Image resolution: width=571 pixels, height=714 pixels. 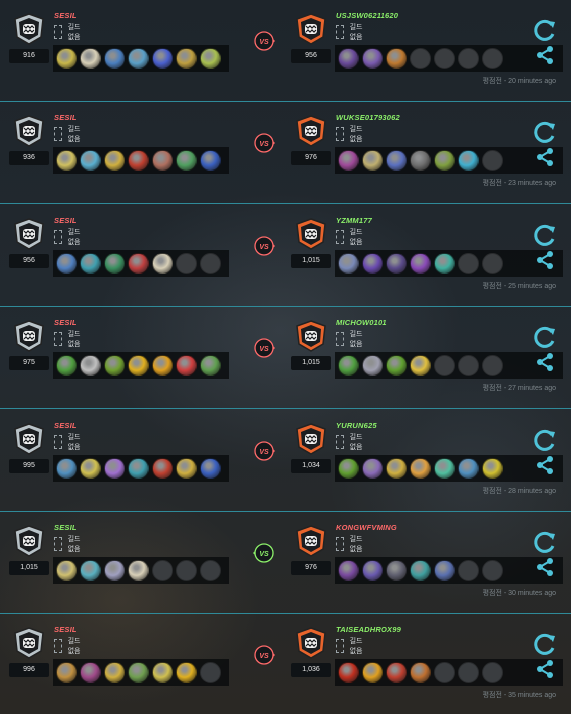 What do you see at coordinates (368, 629) in the screenshot?
I see `player-name: TAISEADHROX99` at bounding box center [368, 629].